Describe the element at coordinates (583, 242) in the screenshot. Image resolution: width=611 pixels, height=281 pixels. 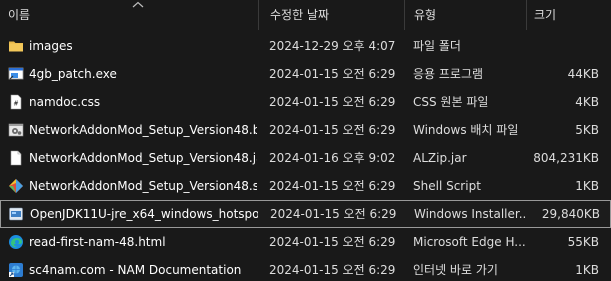
I see `file-size: 55KB` at that location.